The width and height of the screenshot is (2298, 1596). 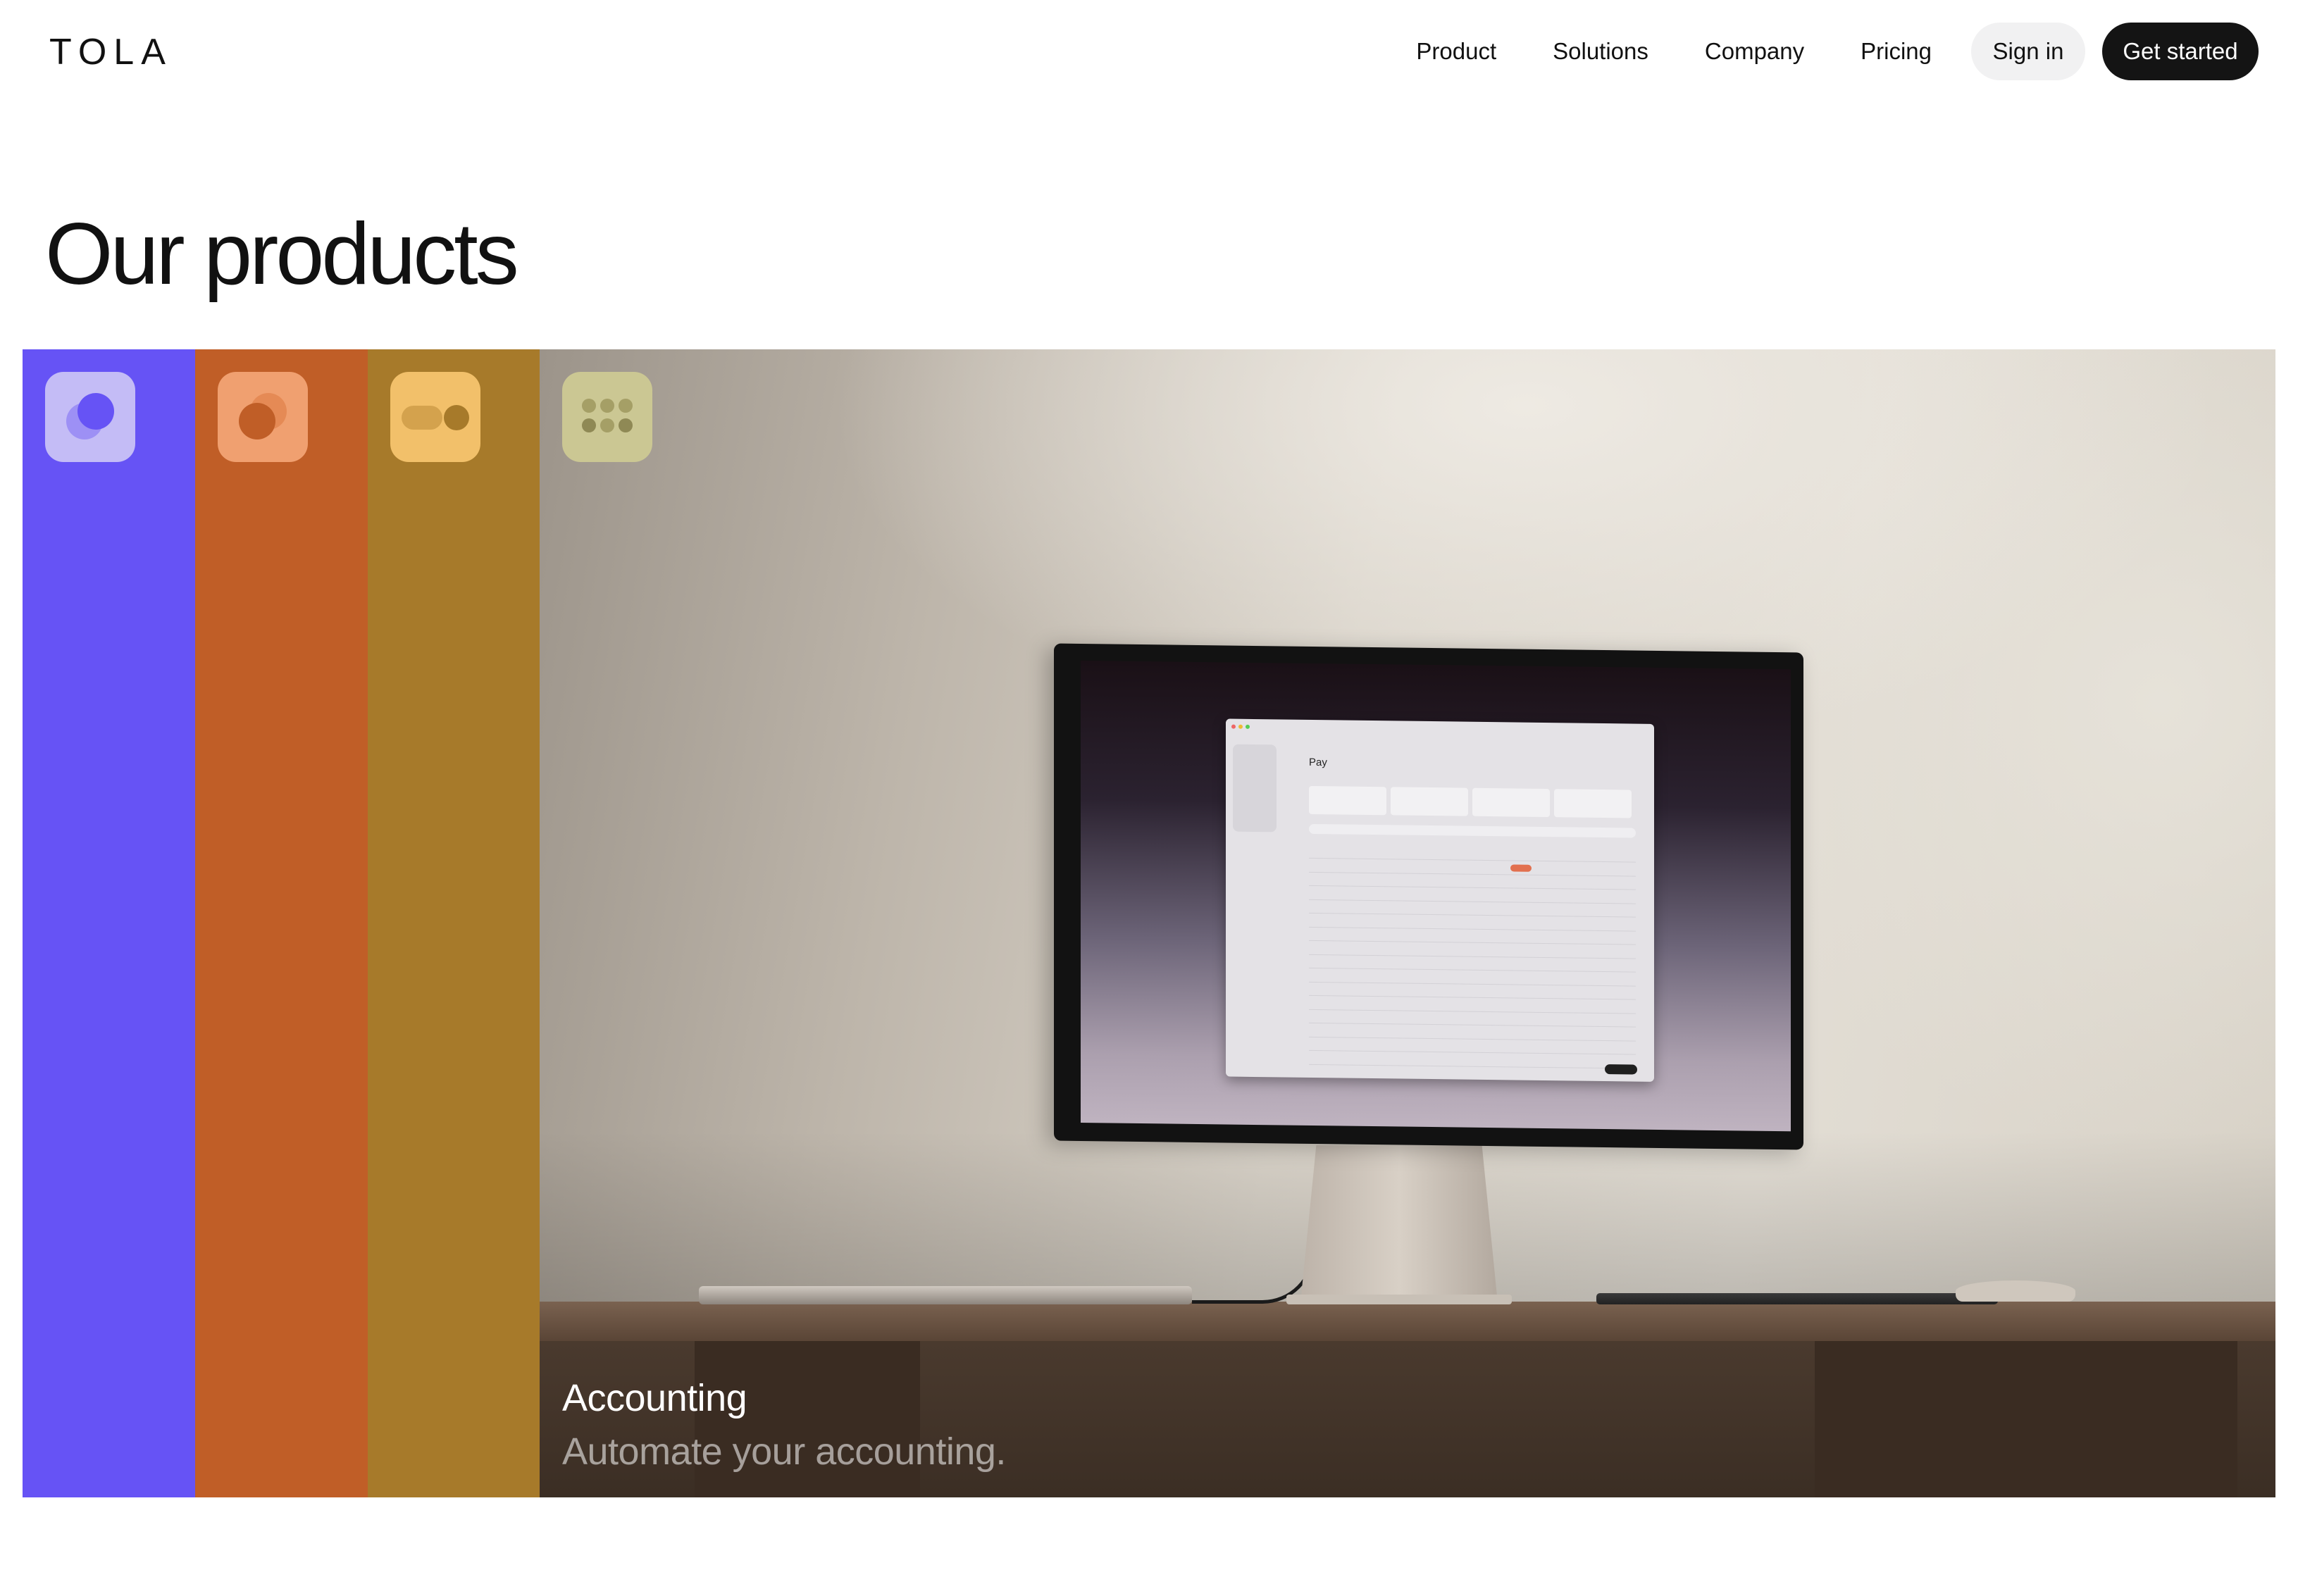 I want to click on nav-link-pricing: Pricing, so click(x=1896, y=51).